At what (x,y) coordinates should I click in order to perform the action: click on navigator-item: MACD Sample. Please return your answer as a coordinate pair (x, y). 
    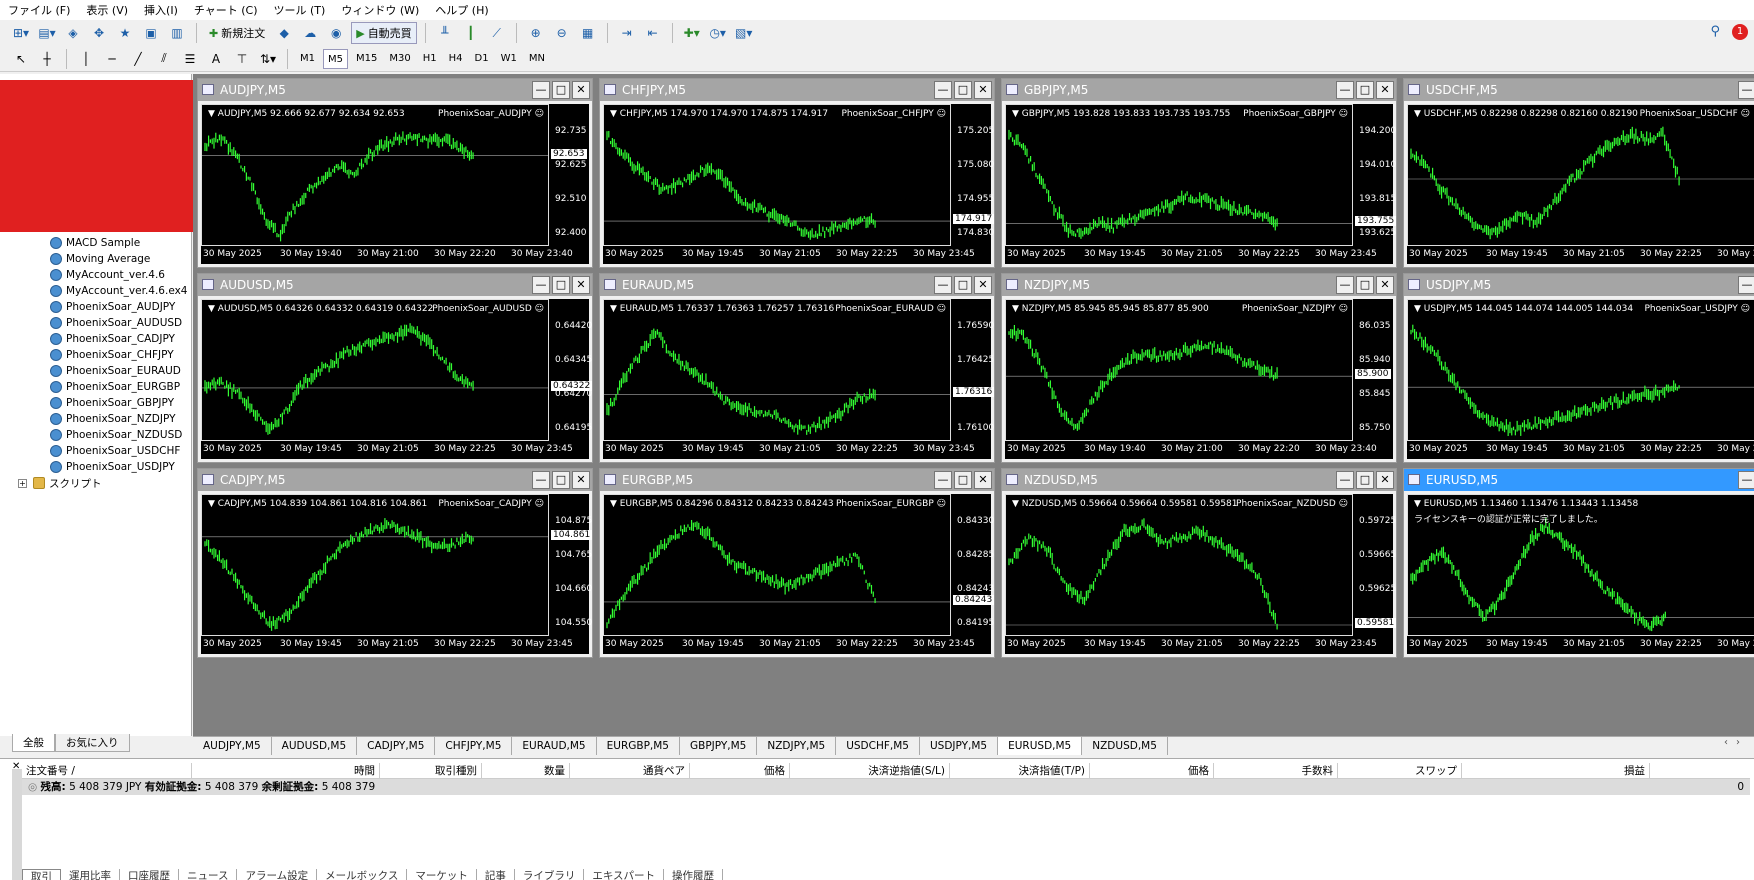
    Looking at the image, I should click on (103, 243).